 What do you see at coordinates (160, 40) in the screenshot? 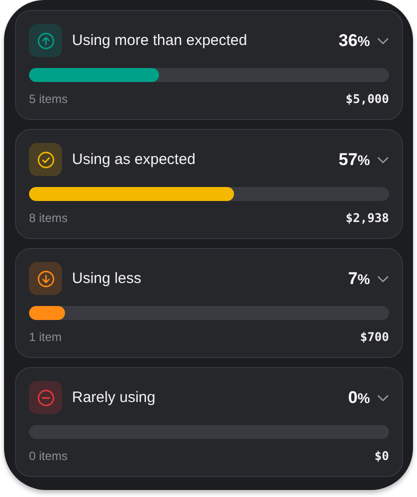
I see `category-title: Using more than expected` at bounding box center [160, 40].